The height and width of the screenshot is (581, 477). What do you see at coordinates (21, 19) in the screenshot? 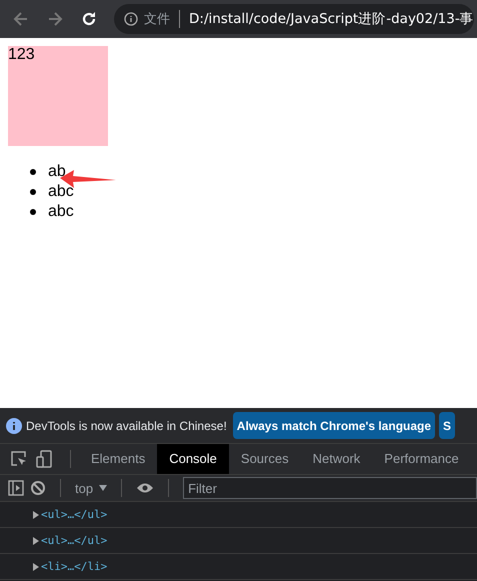
I see `back-icon` at bounding box center [21, 19].